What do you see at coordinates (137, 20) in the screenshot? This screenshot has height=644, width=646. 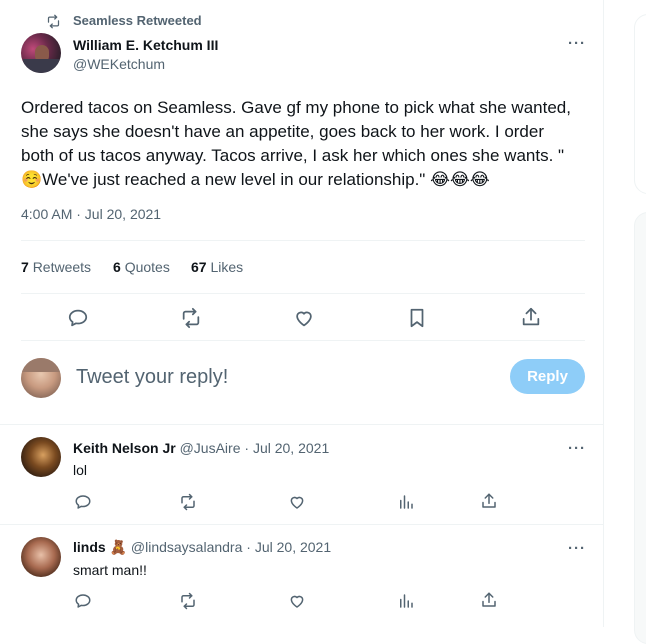 I see `retweet-context-label: Seamless Retweeted` at bounding box center [137, 20].